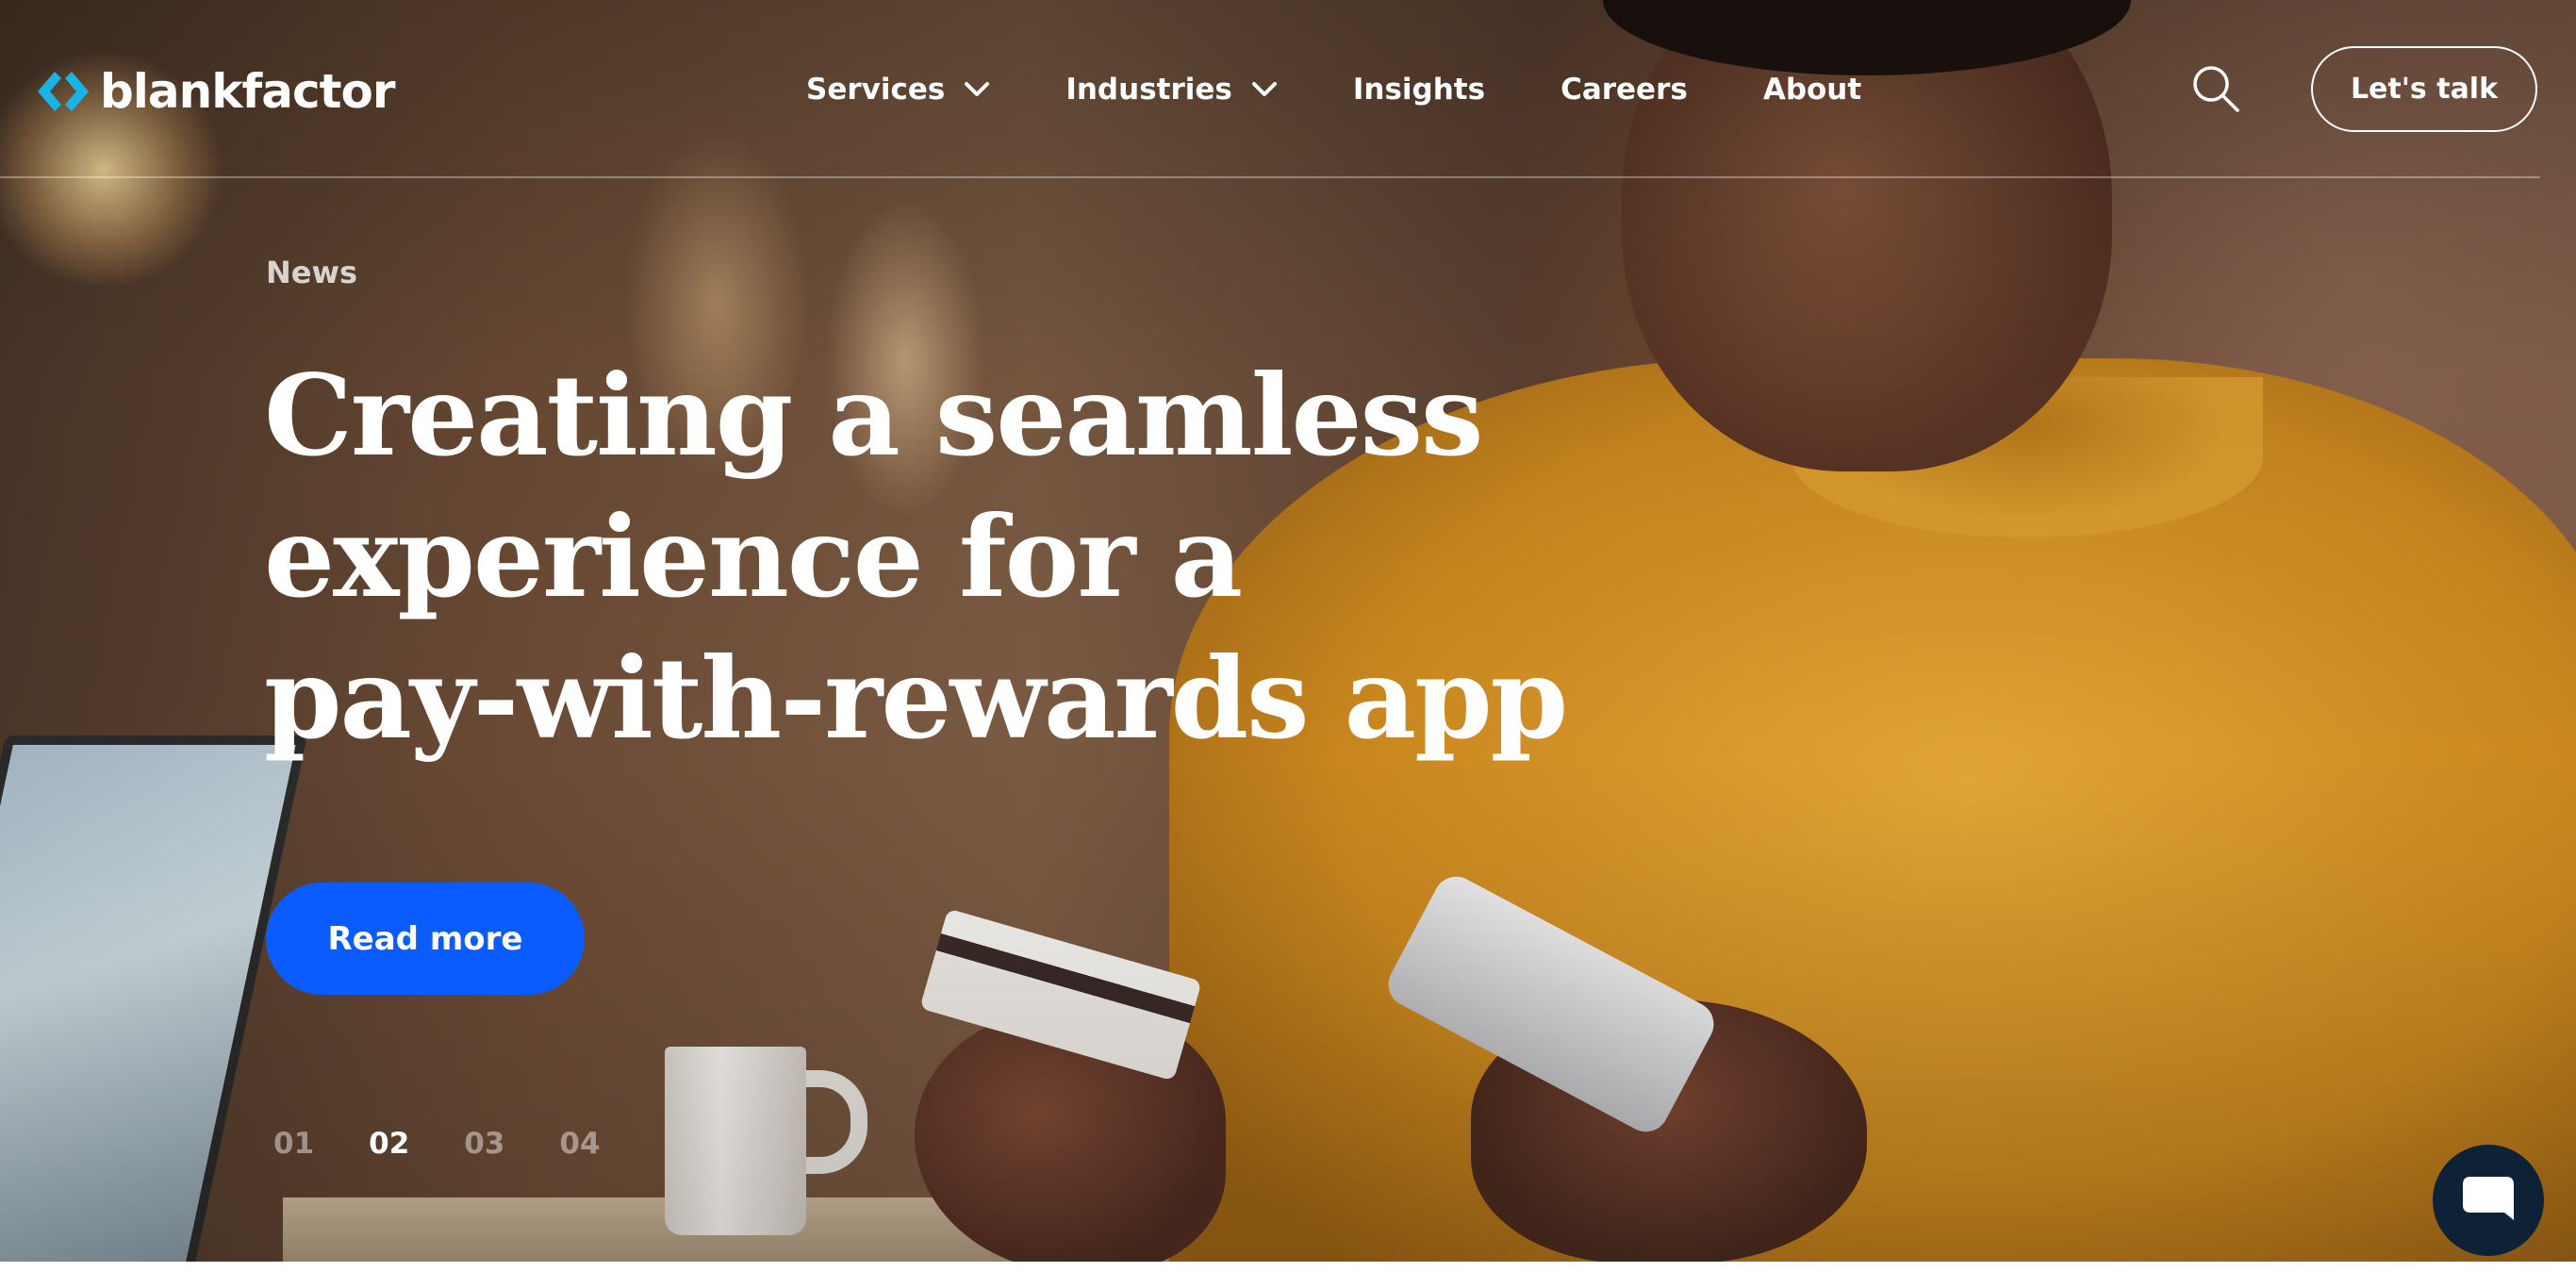  I want to click on nav-item-industries: Industries, so click(1171, 90).